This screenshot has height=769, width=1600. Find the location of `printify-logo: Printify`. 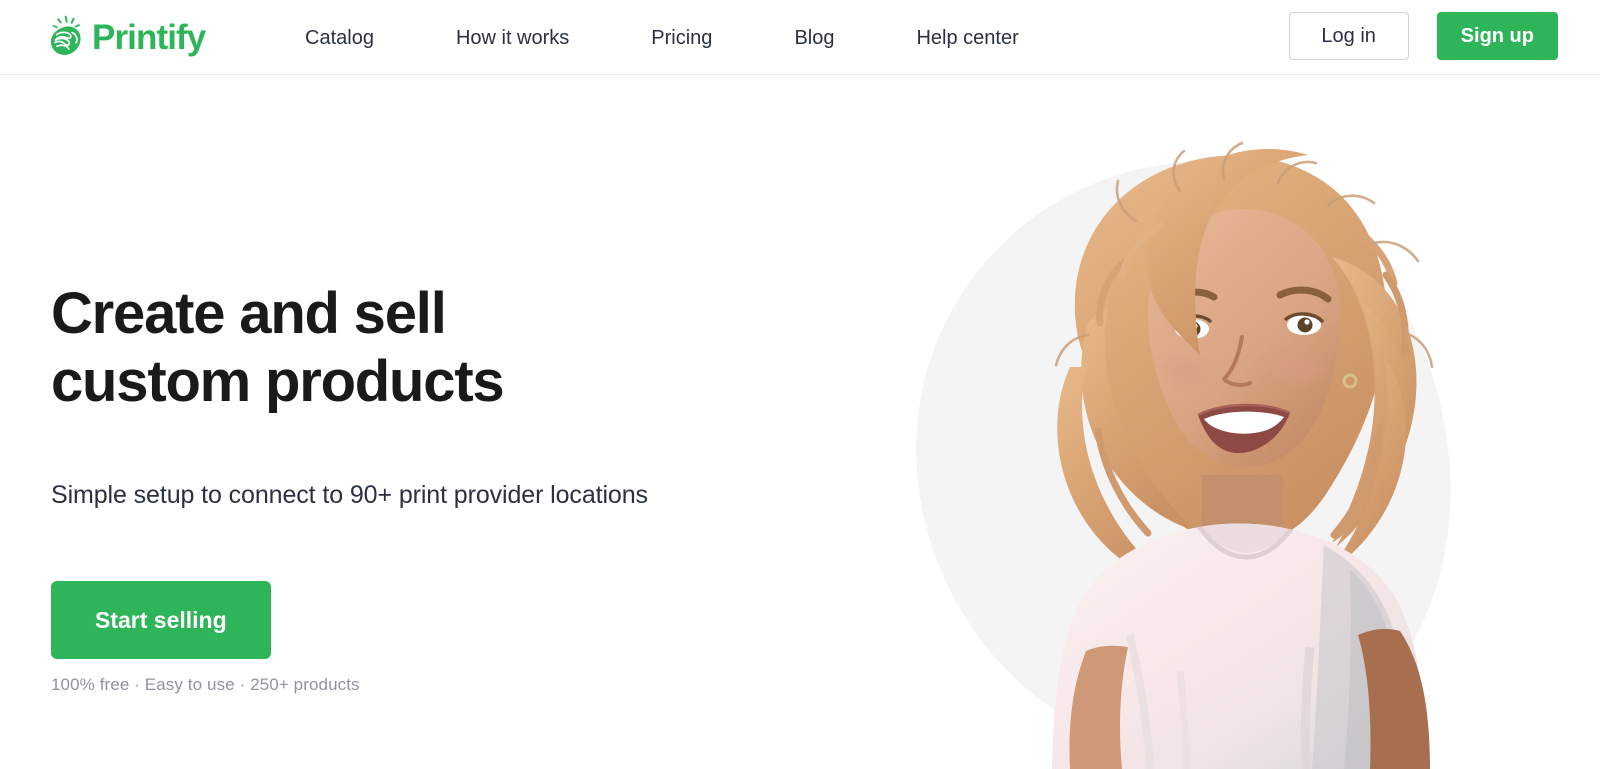

printify-logo: Printify is located at coordinates (127, 37).